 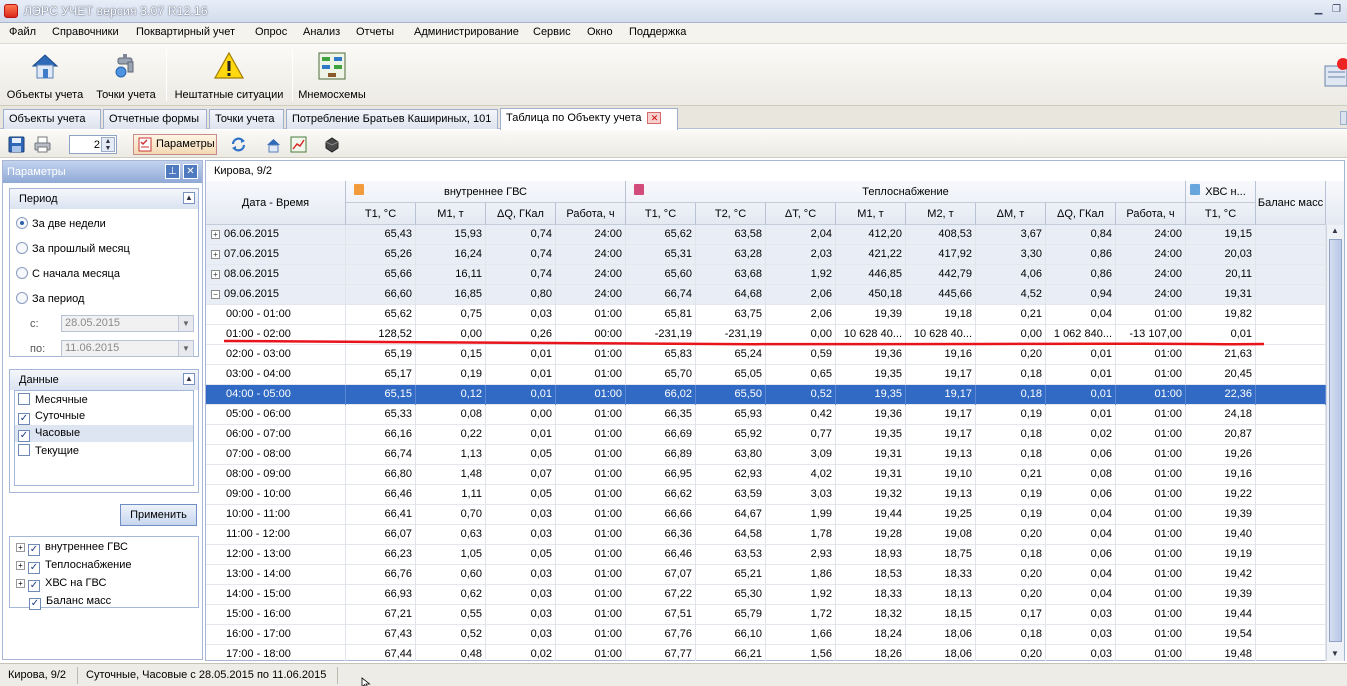 I want to click on minimize-icon: ▁, so click(x=1318, y=11).